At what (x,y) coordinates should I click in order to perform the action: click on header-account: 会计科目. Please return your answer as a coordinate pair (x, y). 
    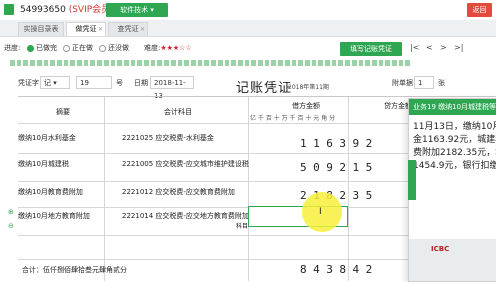
    Looking at the image, I should click on (178, 112).